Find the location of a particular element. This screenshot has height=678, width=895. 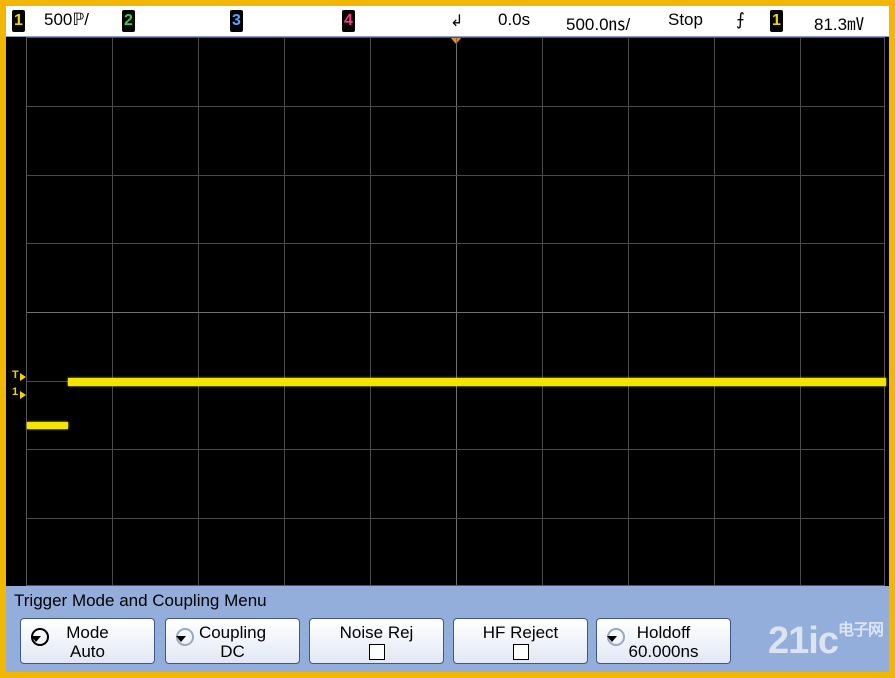

trigger-source-indicator: 1 is located at coordinates (776, 21).